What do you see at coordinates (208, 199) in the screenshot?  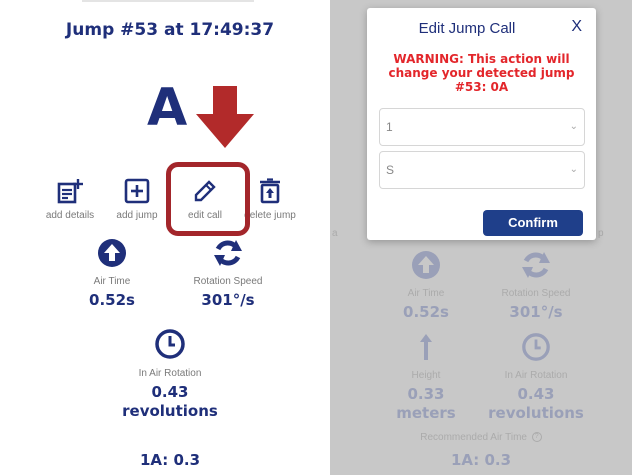 I see `edit-call-highlight` at bounding box center [208, 199].